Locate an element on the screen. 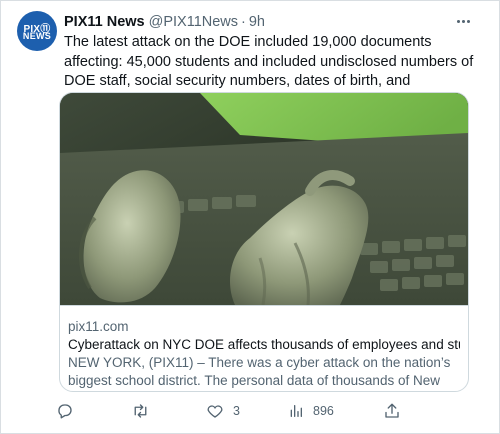  views-icon is located at coordinates (296, 411).